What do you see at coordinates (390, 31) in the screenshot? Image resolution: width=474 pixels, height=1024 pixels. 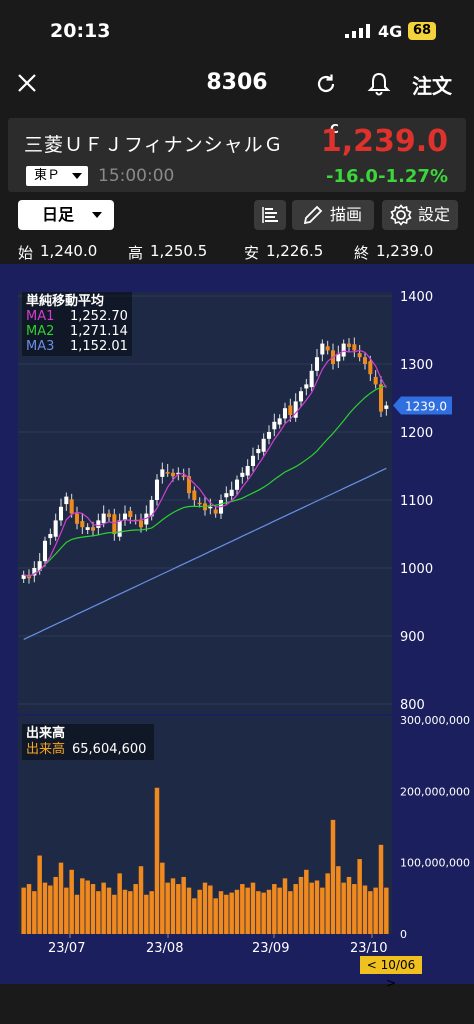 I see `network-label: 4G` at bounding box center [390, 31].